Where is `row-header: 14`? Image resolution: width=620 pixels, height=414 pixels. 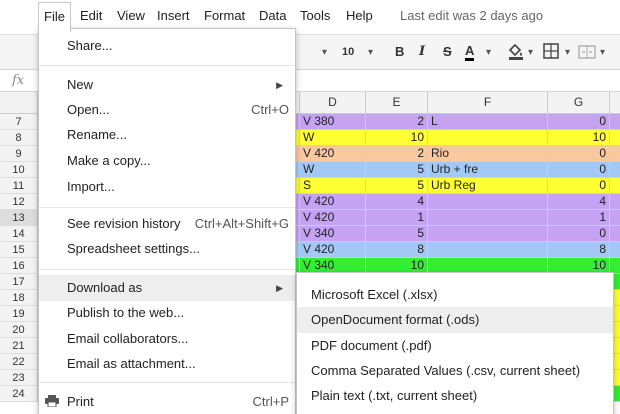
row-header: 14 is located at coordinates (19, 234).